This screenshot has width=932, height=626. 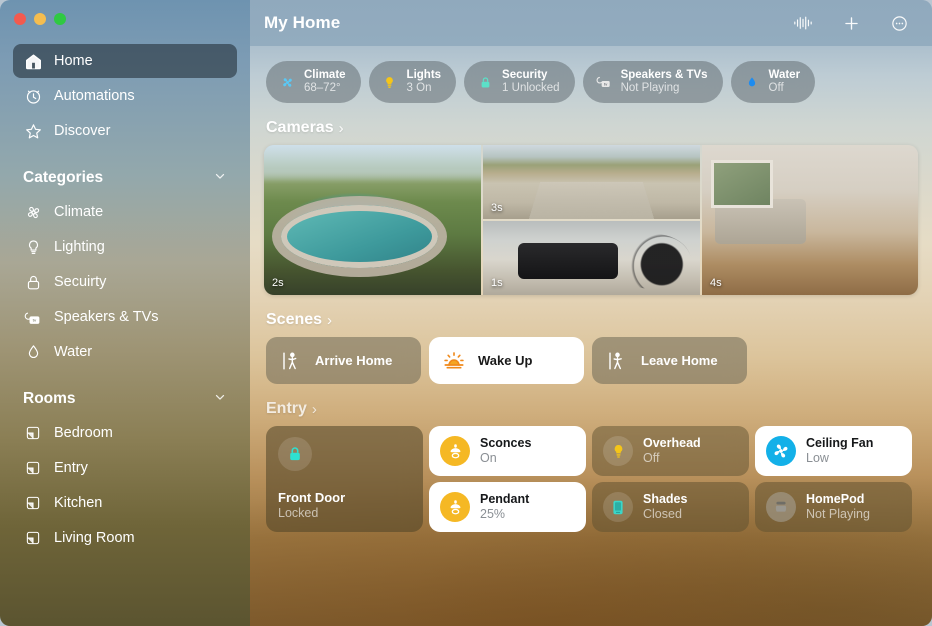 I want to click on scene-row: Arrive Home Wake Up Leave Home, so click(x=592, y=360).